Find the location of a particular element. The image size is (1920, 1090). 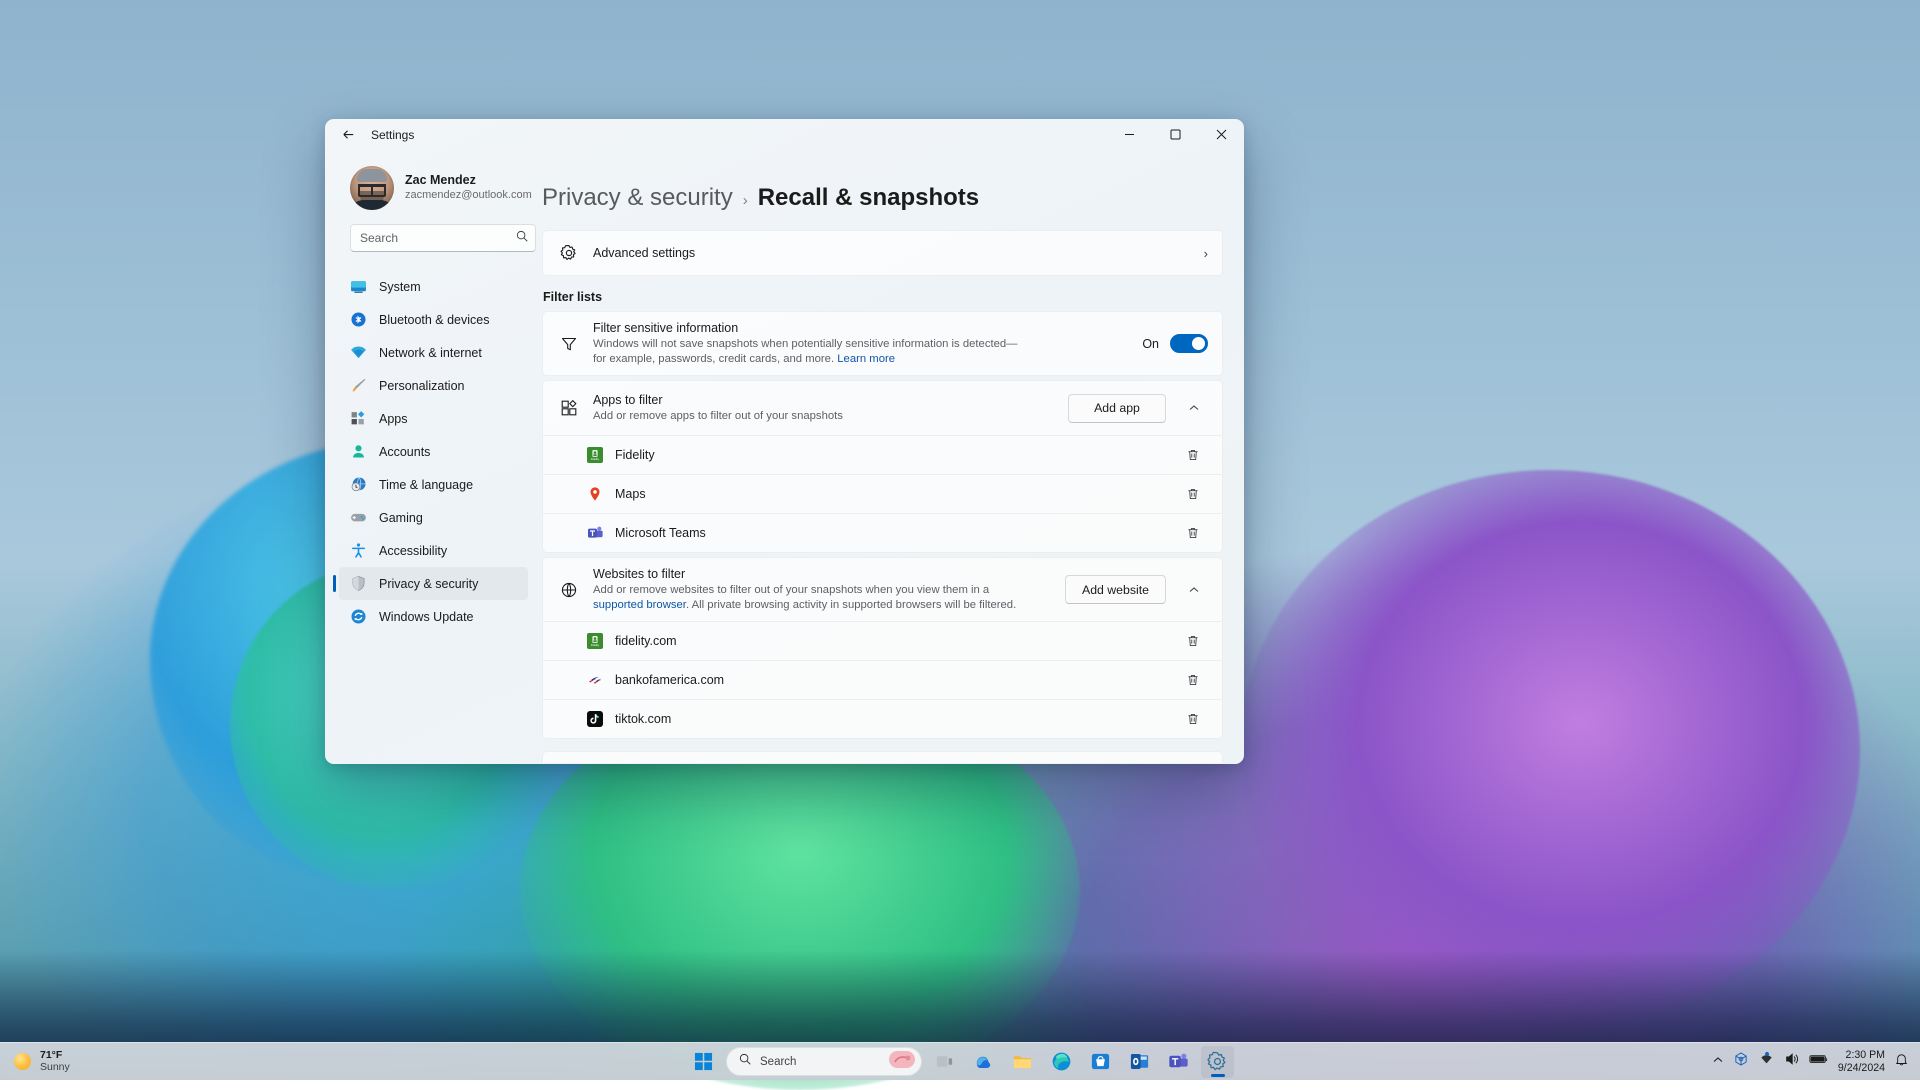

advanced-settings-label: Advanced settings is located at coordinates (891, 253).